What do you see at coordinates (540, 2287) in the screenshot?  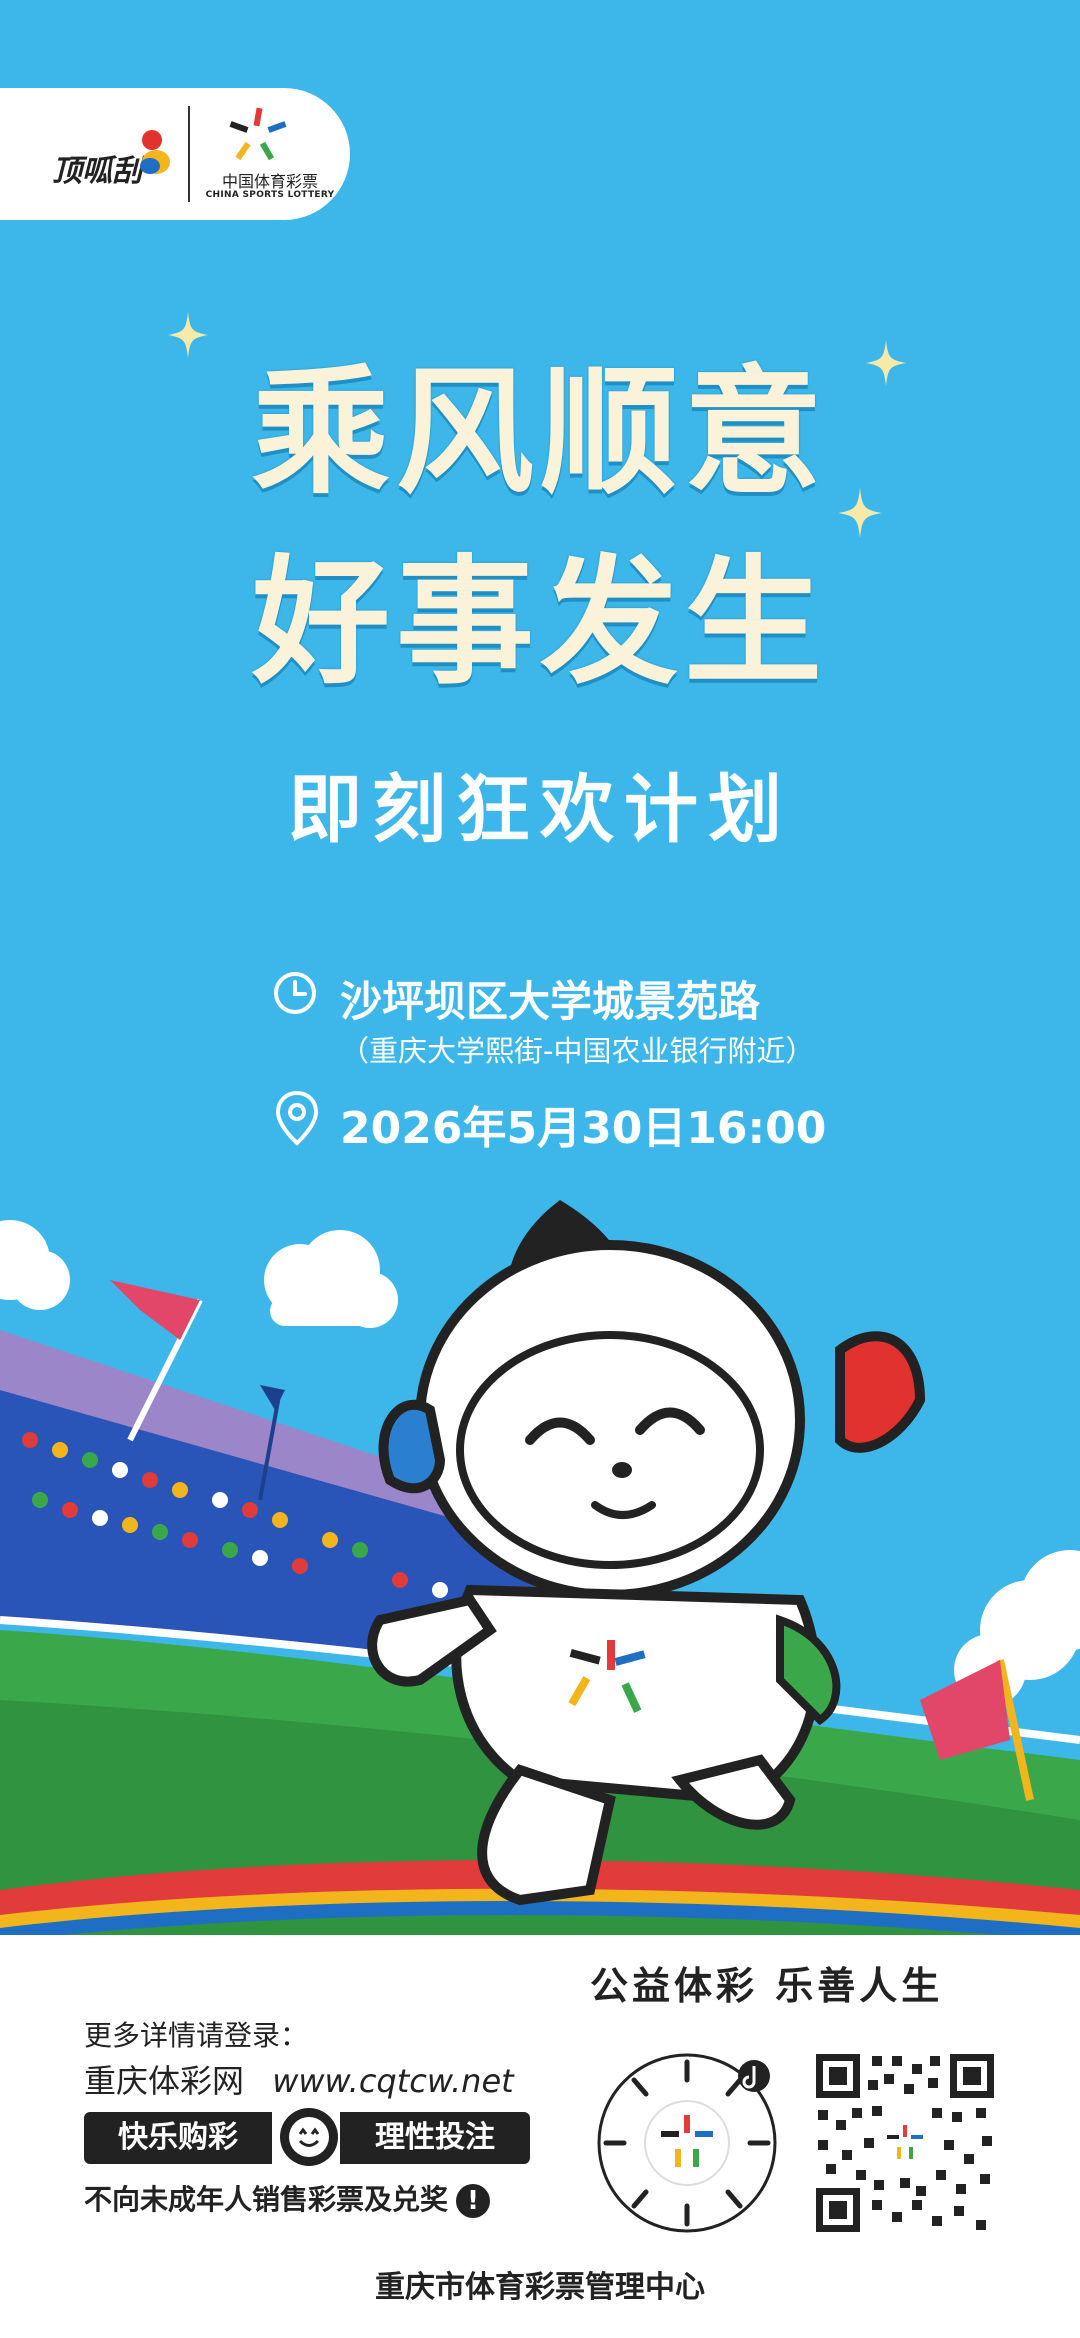 I see `organizer-name: 重庆市体育彩票管理中心` at bounding box center [540, 2287].